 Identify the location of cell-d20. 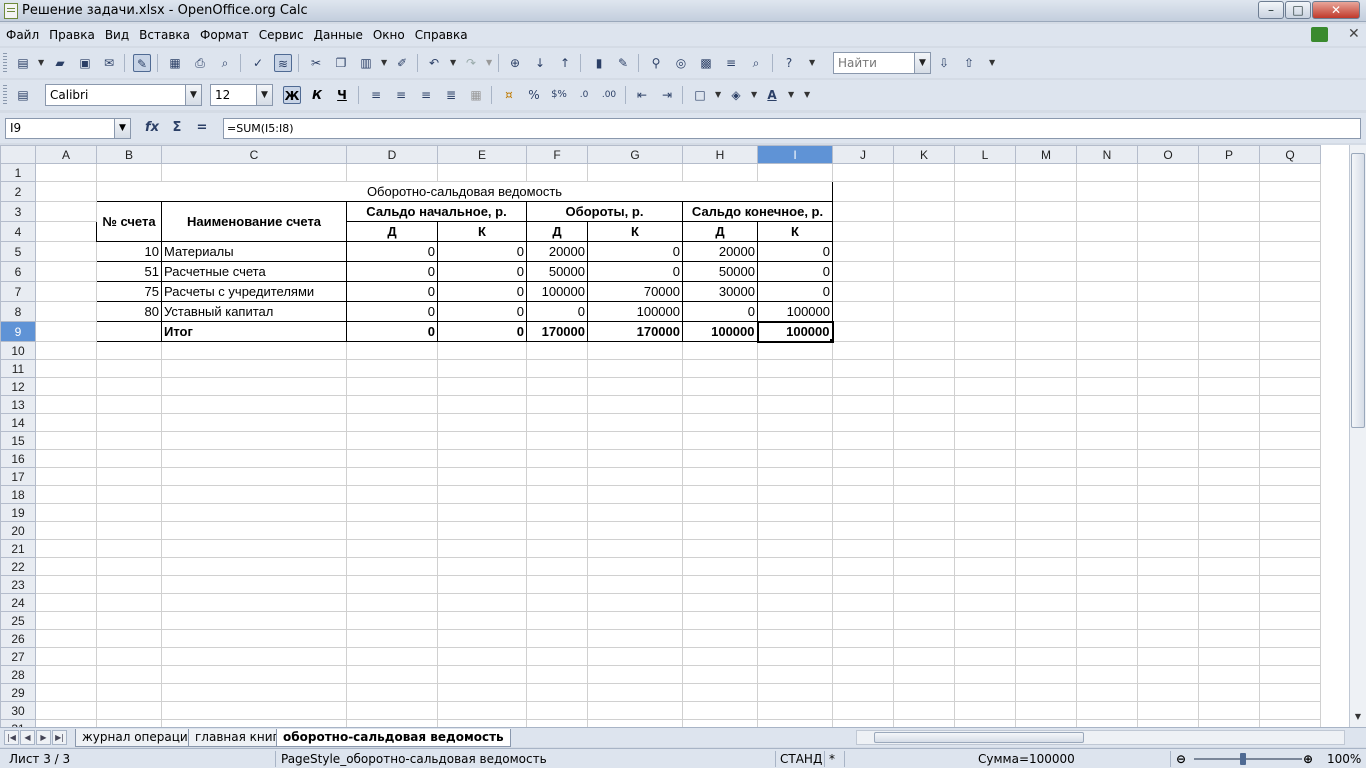
(392, 530).